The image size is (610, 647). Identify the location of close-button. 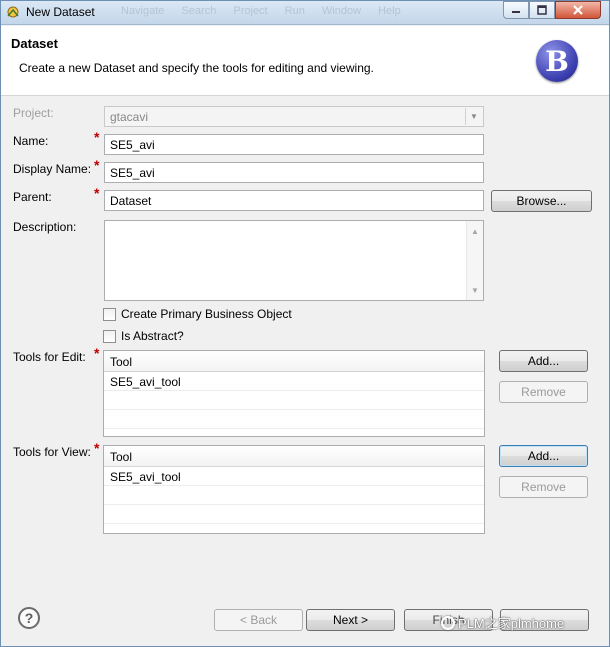
(578, 10).